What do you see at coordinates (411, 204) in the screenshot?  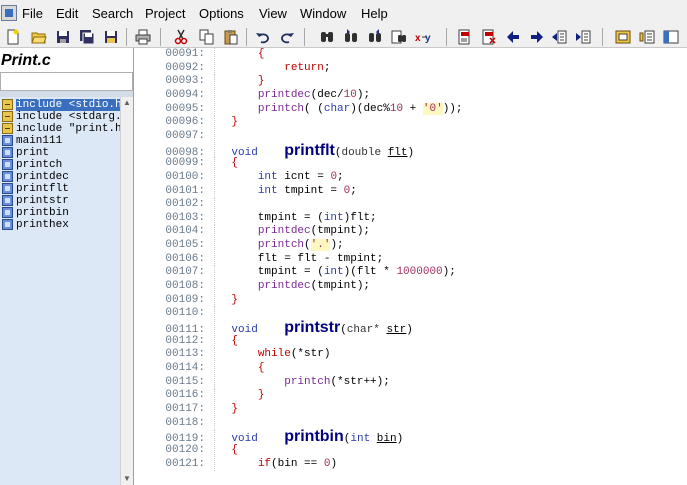 I see `code-line: 00102:` at bounding box center [411, 204].